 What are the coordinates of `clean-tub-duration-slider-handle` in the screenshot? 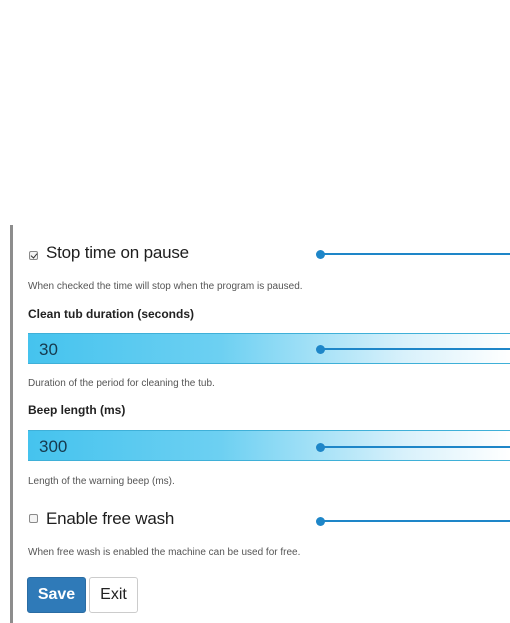 It's located at (320, 349).